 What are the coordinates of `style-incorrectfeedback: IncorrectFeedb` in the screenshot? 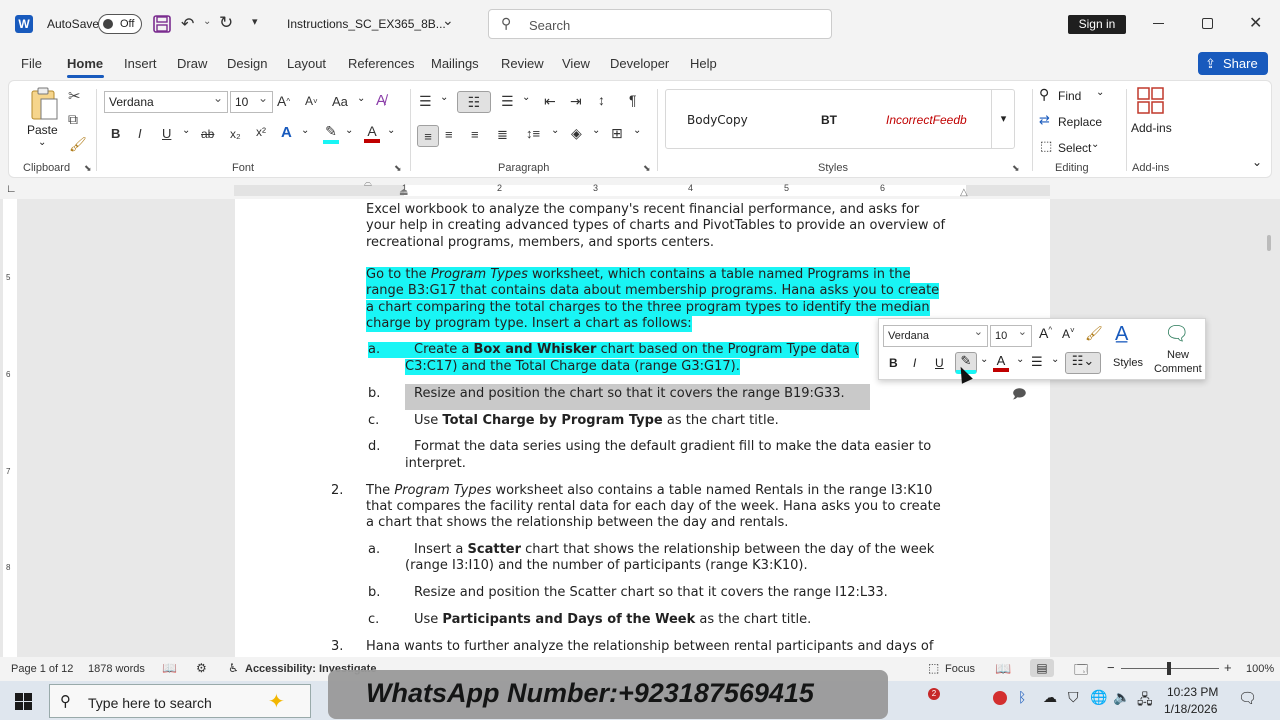 It's located at (936, 120).